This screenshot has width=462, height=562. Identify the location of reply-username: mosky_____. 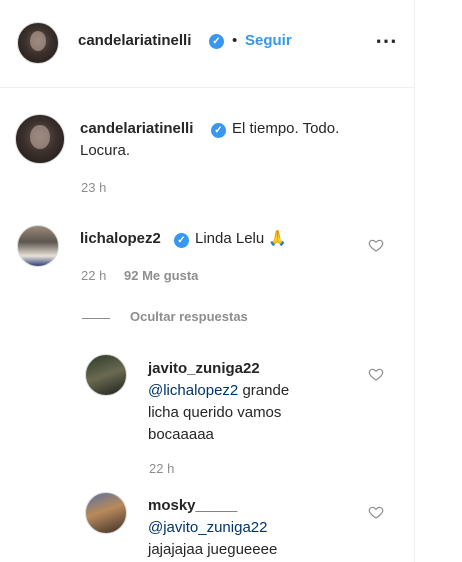
(192, 505).